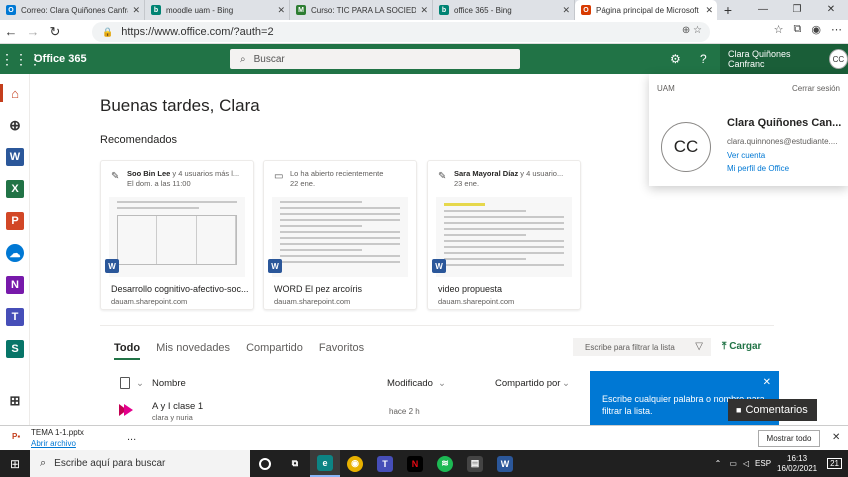 This screenshot has width=848, height=477. Describe the element at coordinates (197, 32) in the screenshot. I see `url-text: https://www.office.com/?auth=2` at that location.